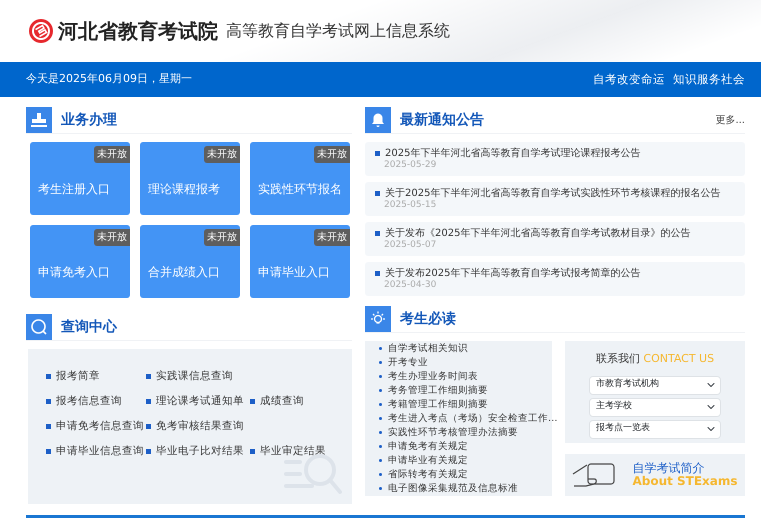 The height and width of the screenshot is (529, 761). Describe the element at coordinates (78, 377) in the screenshot. I see `query-link: 报考简章` at that location.